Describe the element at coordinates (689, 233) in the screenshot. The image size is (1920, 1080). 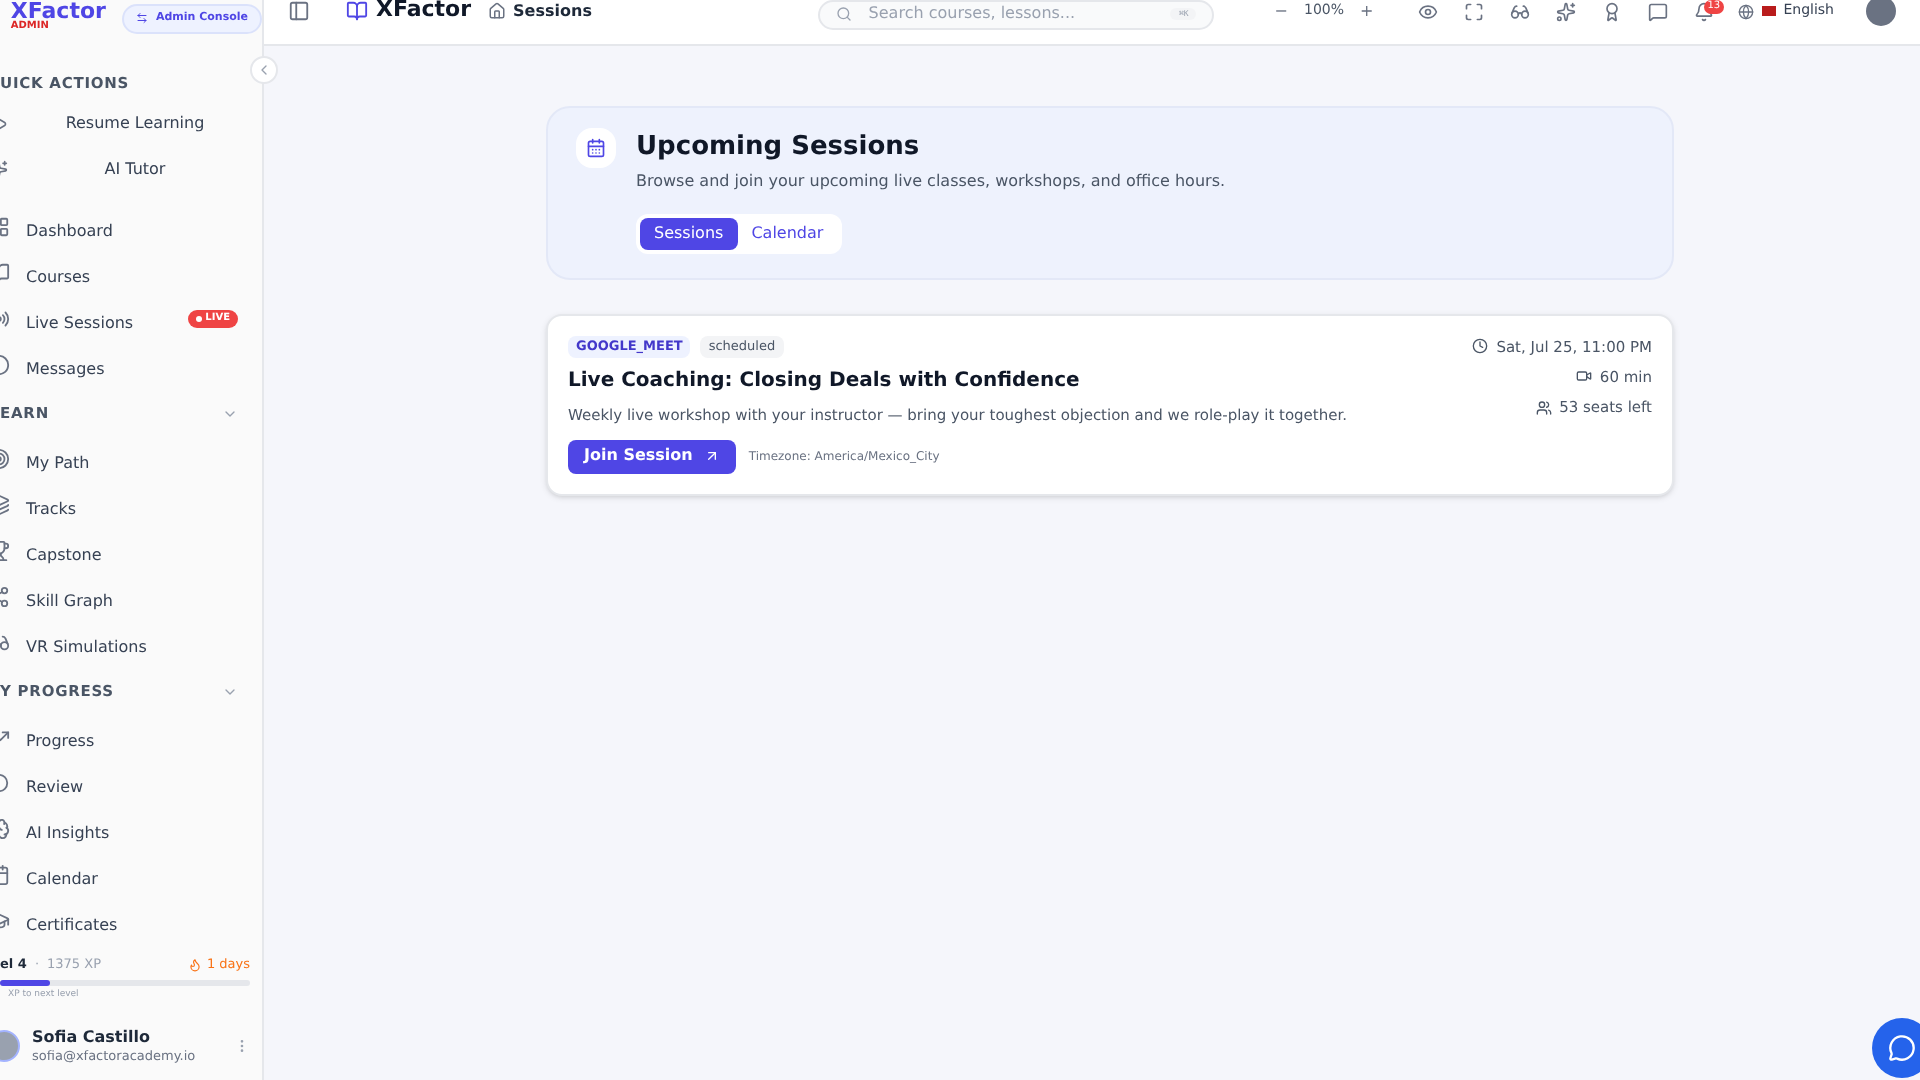
I see `tab: Sessions` at that location.